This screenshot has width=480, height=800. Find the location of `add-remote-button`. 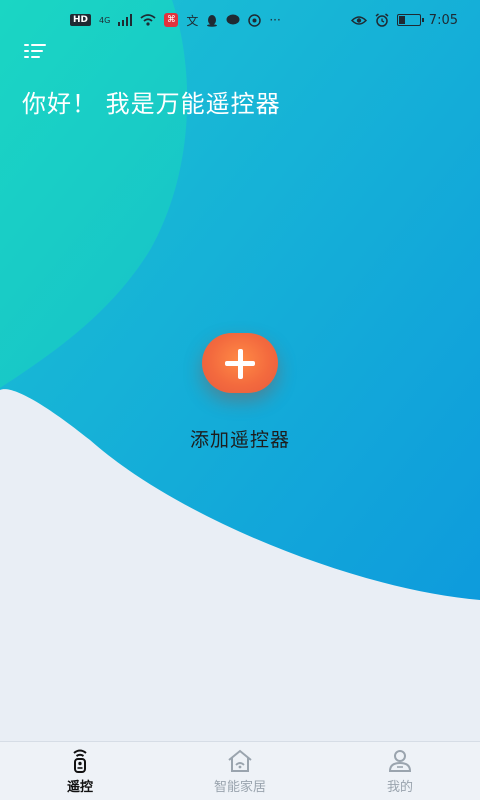

add-remote-button is located at coordinates (240, 363).